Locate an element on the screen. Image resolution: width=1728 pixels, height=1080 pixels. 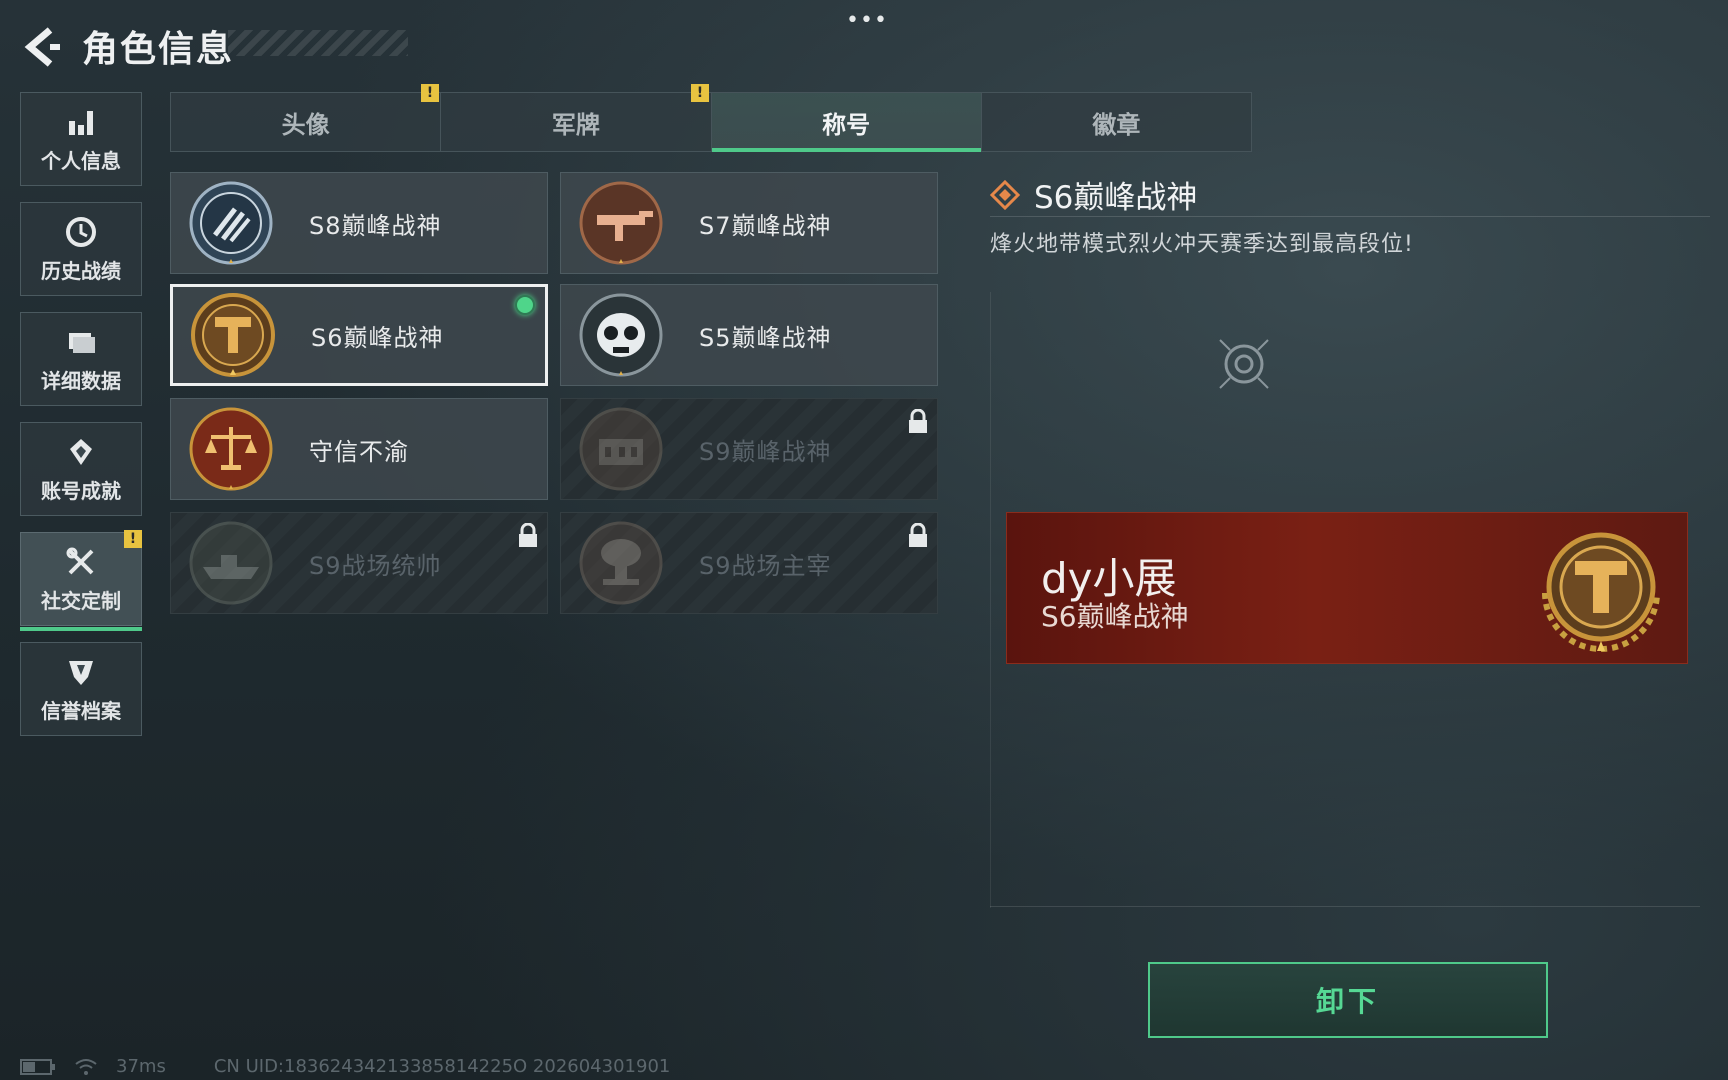
nav-label: 详细数据 is located at coordinates (81, 380).